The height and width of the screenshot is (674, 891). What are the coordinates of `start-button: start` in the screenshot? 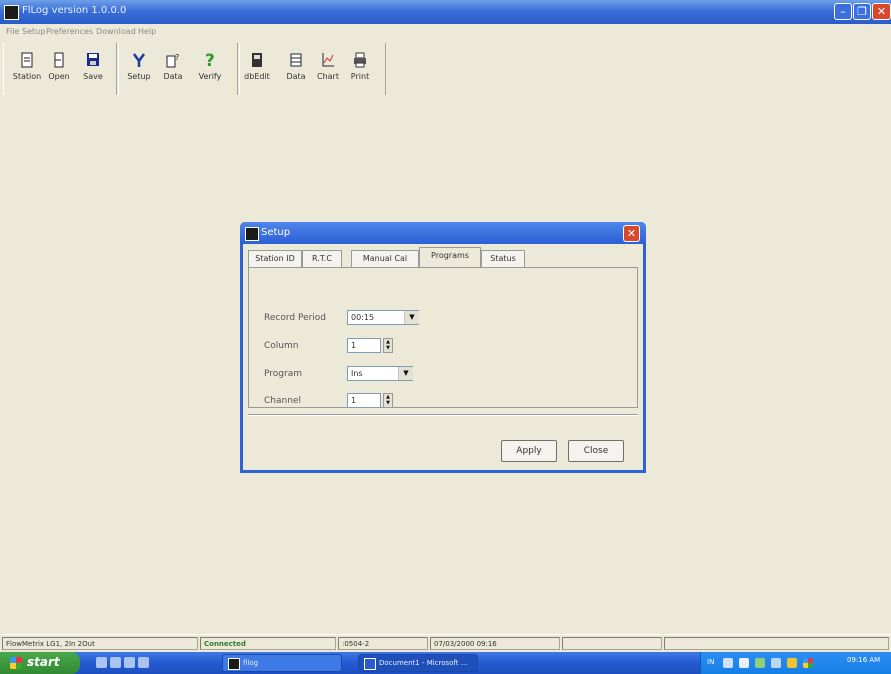 It's located at (40, 663).